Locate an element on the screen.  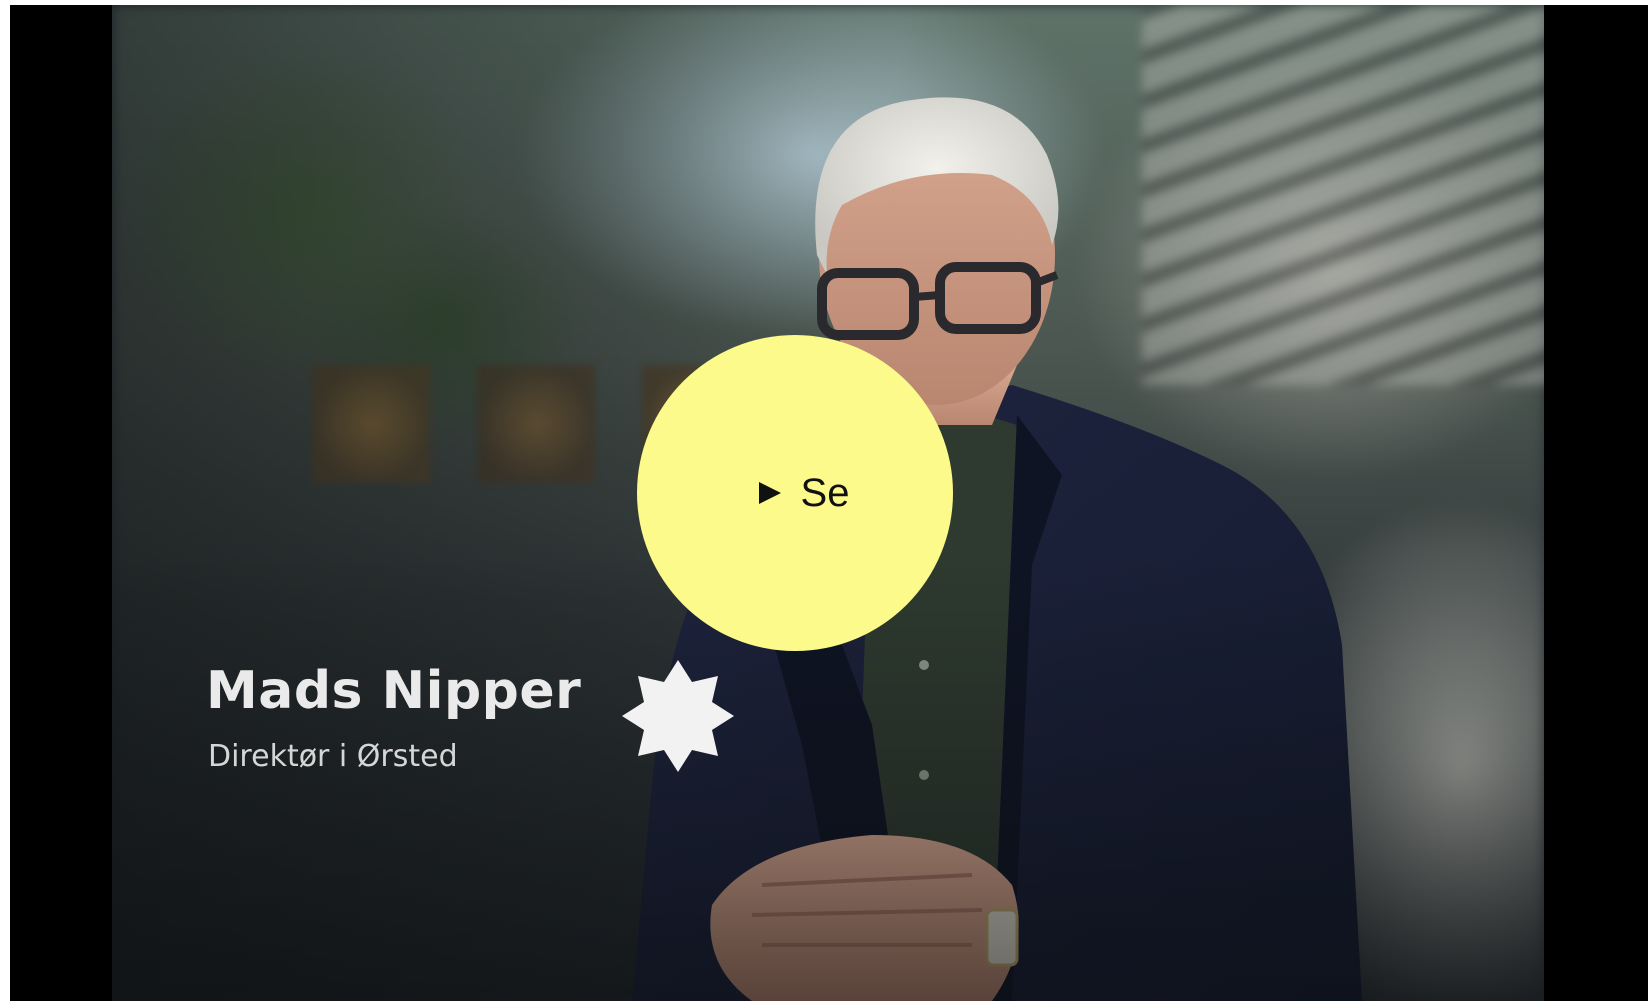
play-button: Se is located at coordinates (795, 493).